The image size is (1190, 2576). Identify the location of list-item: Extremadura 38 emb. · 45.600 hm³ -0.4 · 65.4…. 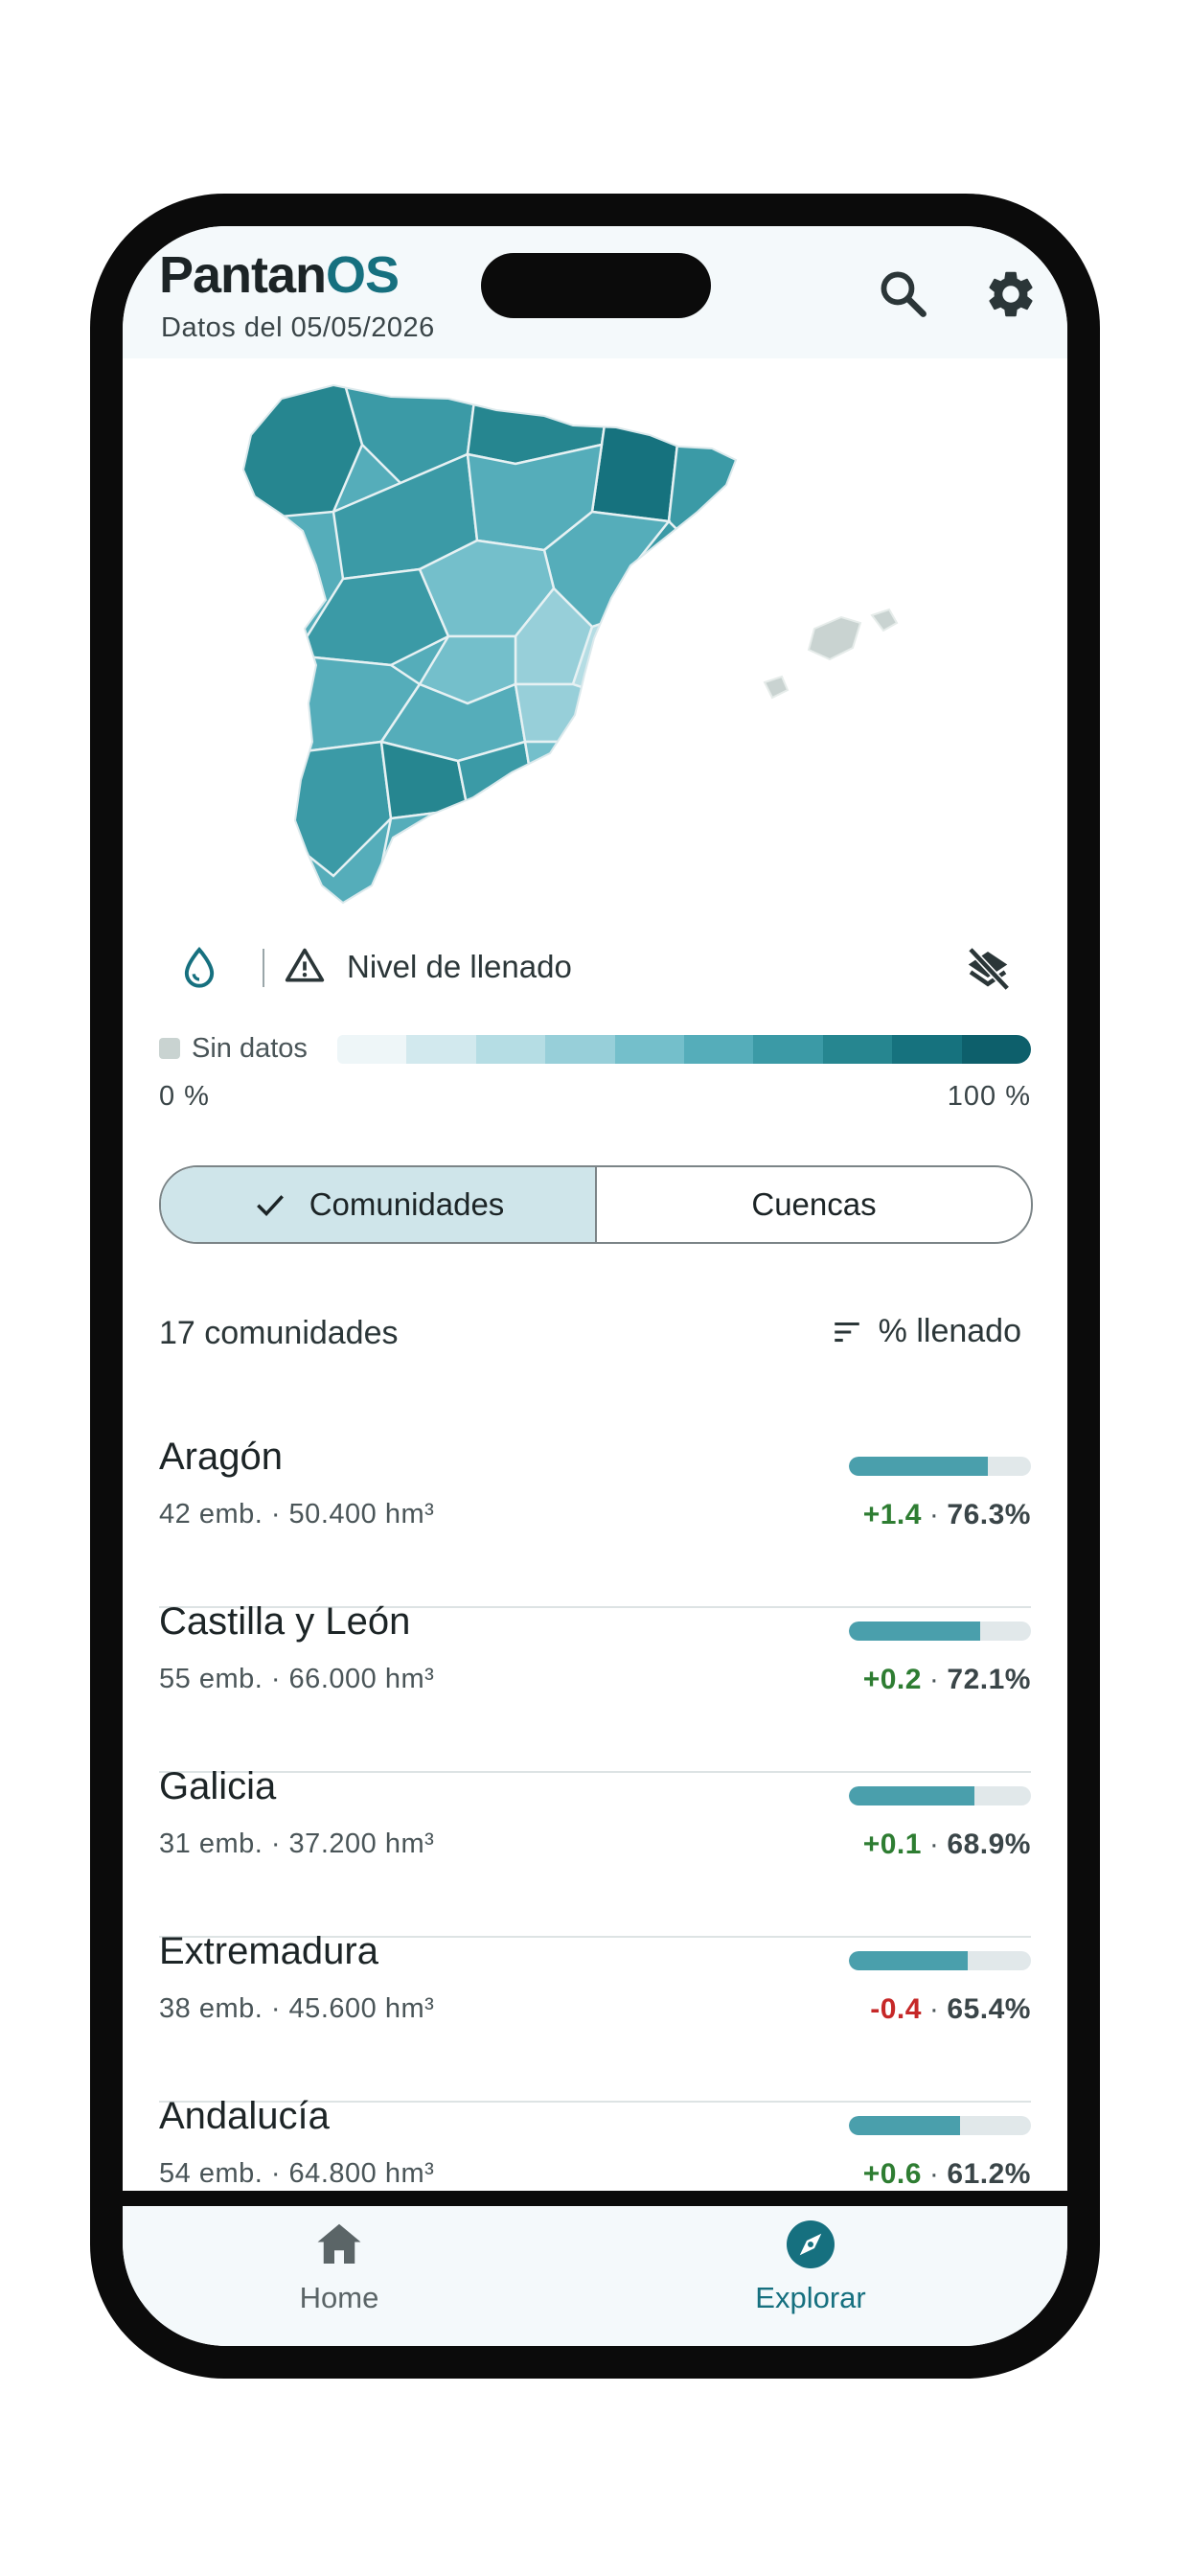
(595, 2016).